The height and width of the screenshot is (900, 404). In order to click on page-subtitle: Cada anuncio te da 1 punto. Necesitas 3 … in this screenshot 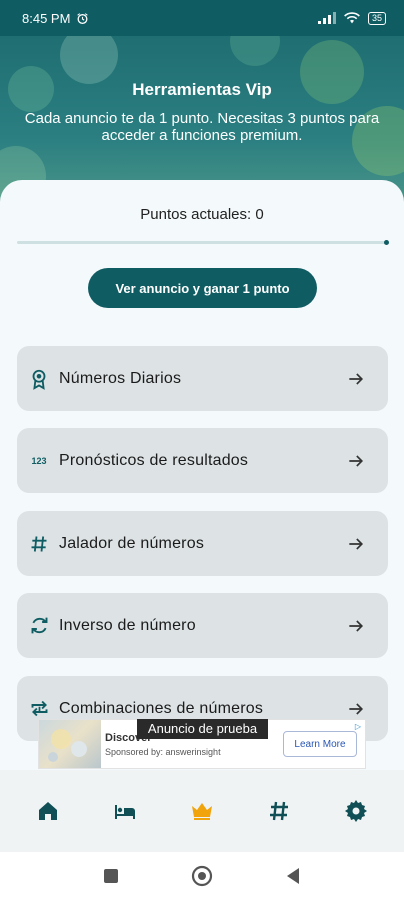, I will do `click(202, 127)`.